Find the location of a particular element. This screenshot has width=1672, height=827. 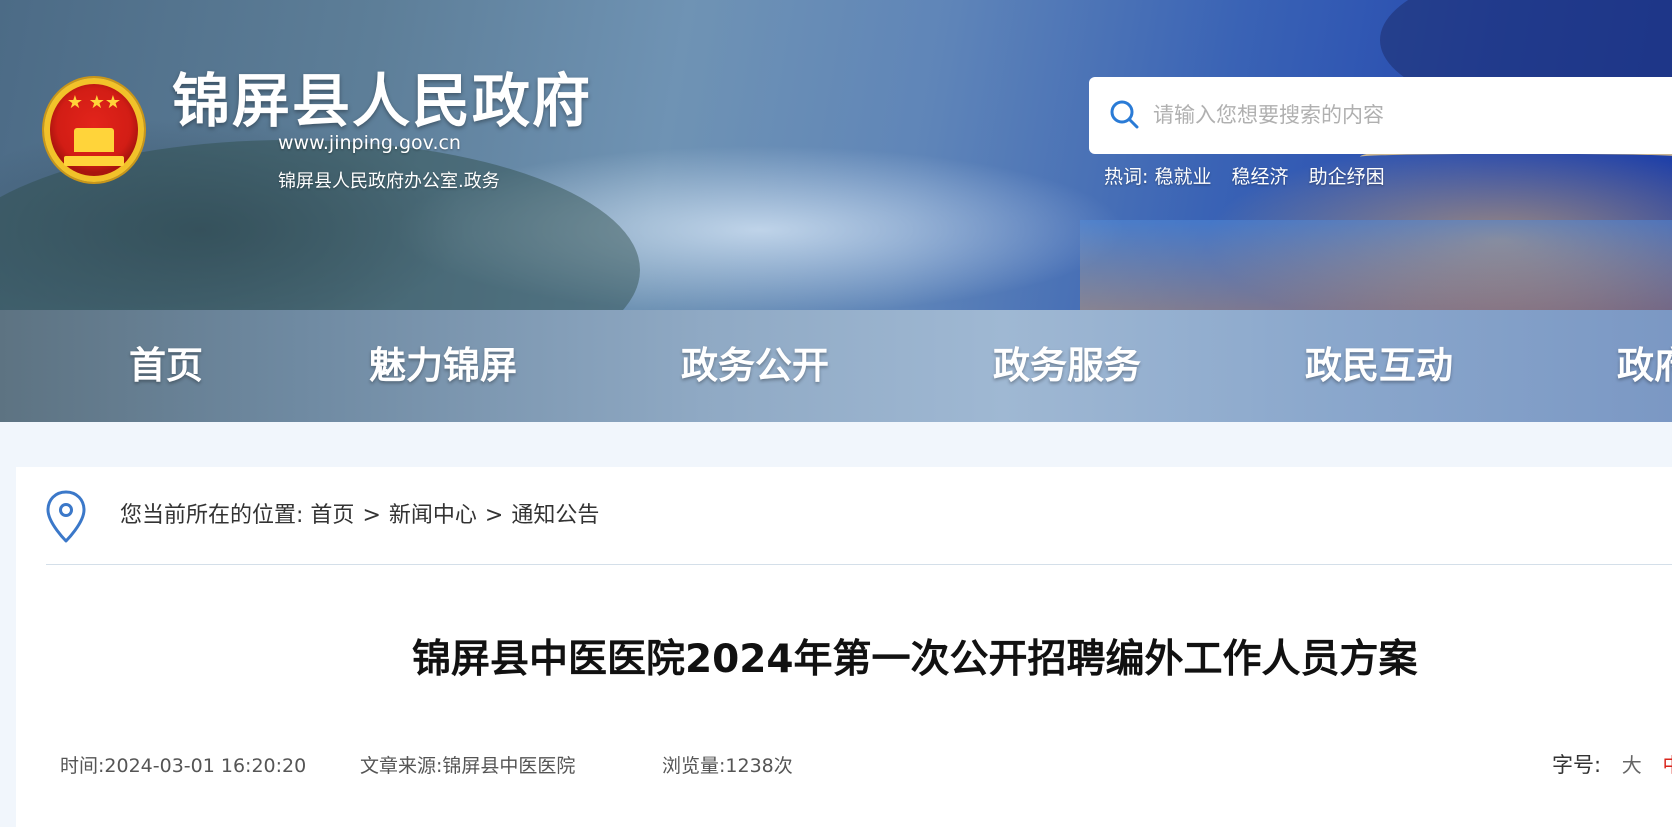

search-box is located at coordinates (1380, 115).